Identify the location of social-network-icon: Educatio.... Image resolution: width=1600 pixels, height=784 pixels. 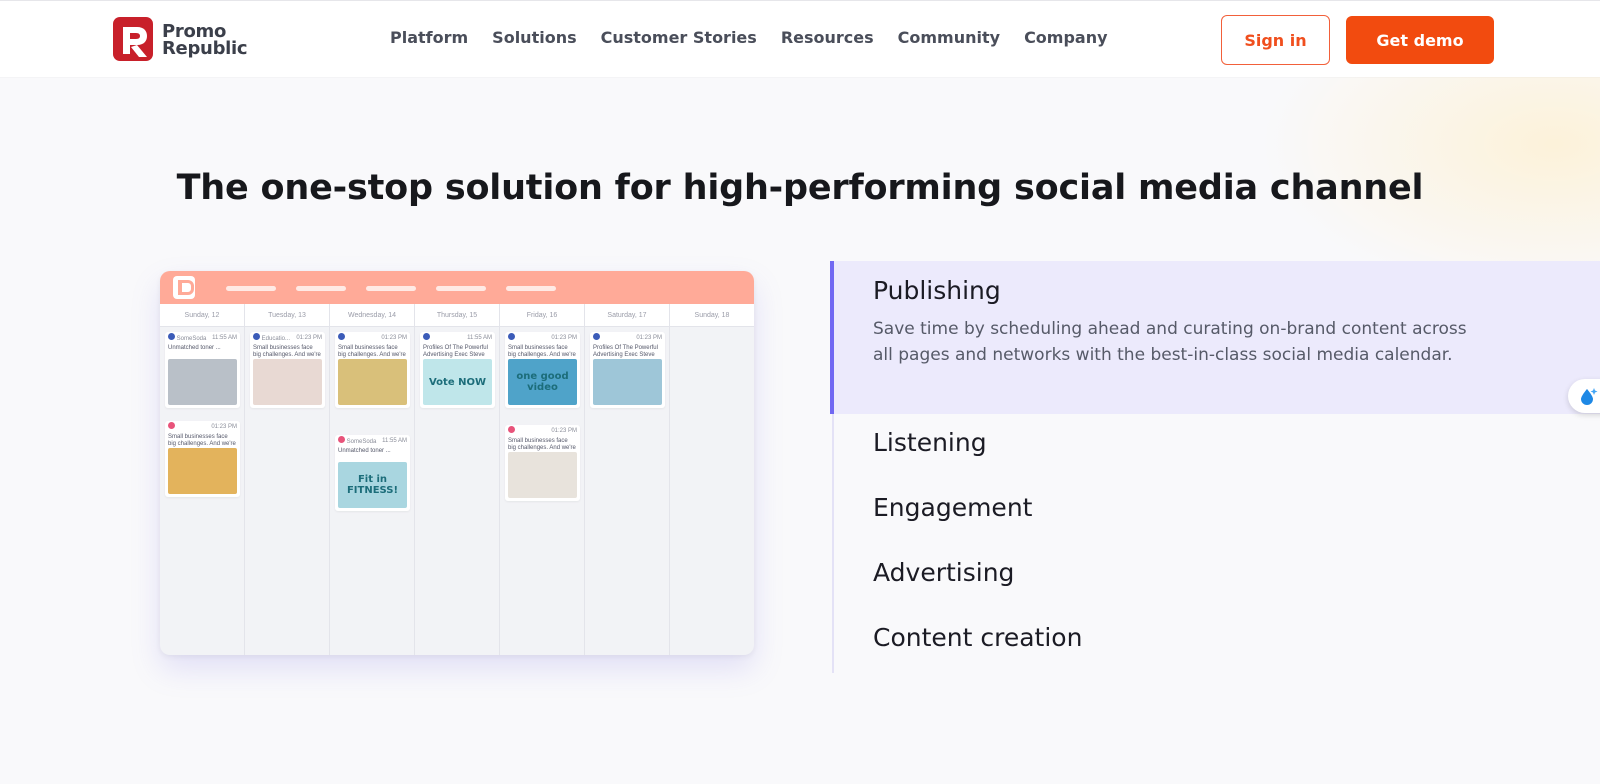
(271, 337).